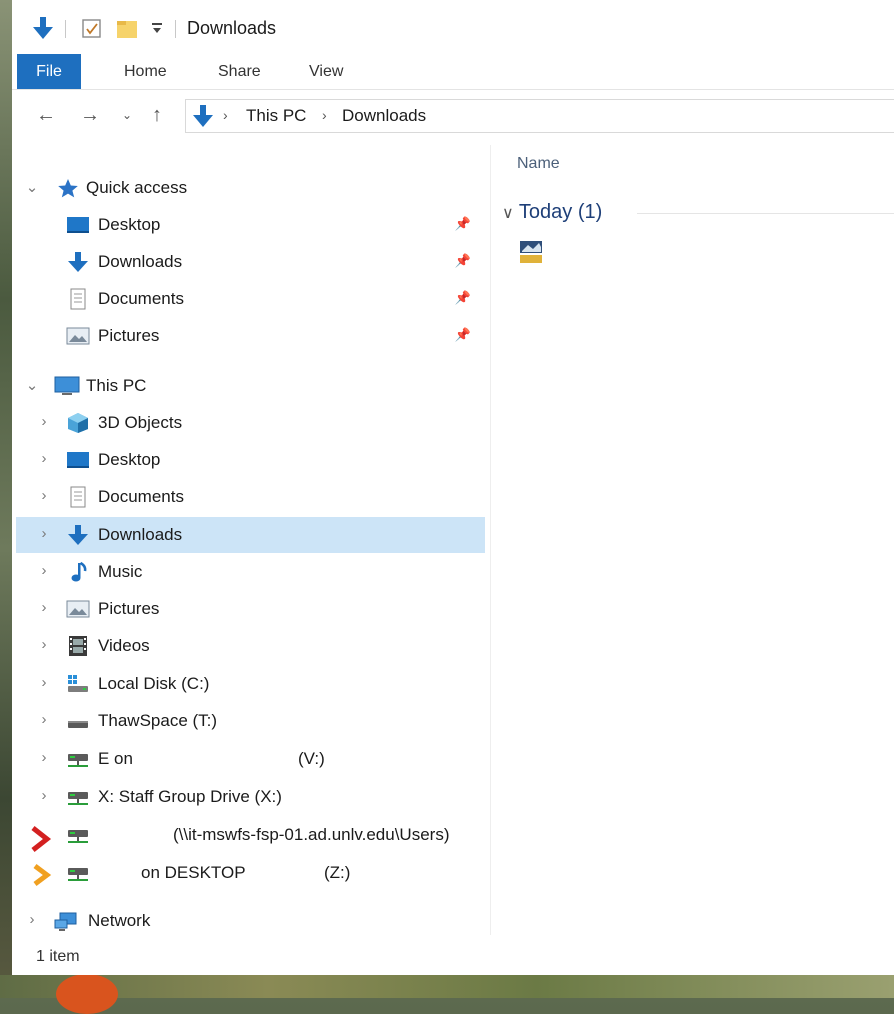 Image resolution: width=894 pixels, height=1014 pixels. What do you see at coordinates (250, 225) in the screenshot?
I see `nav-qa-desktop: Desktop 📌` at bounding box center [250, 225].